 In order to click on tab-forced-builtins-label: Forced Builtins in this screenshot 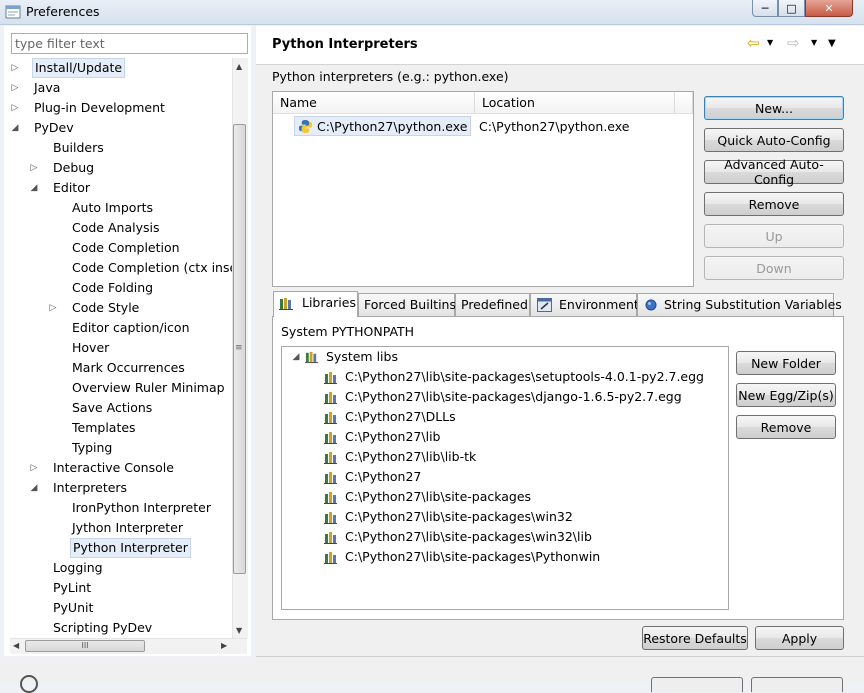, I will do `click(410, 304)`.